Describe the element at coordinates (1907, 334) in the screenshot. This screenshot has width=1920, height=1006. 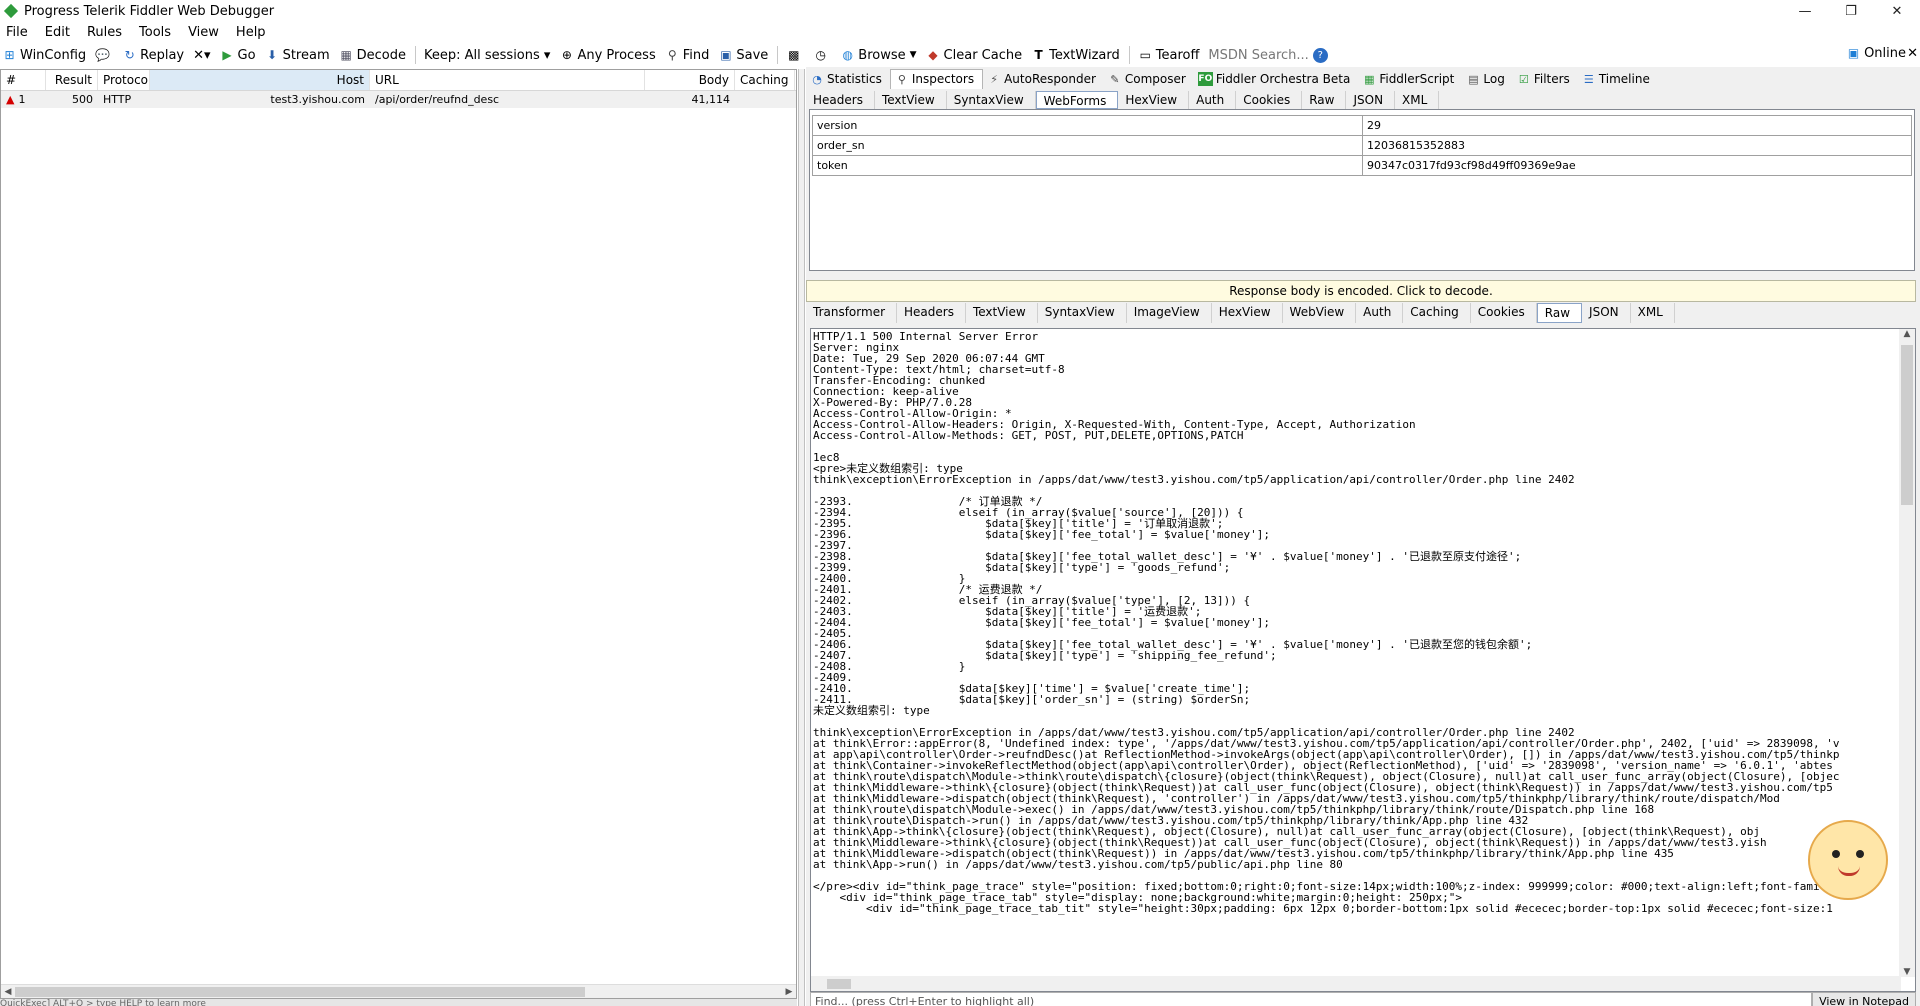
I see `scroll-up-arrow-icon: ▲` at that location.